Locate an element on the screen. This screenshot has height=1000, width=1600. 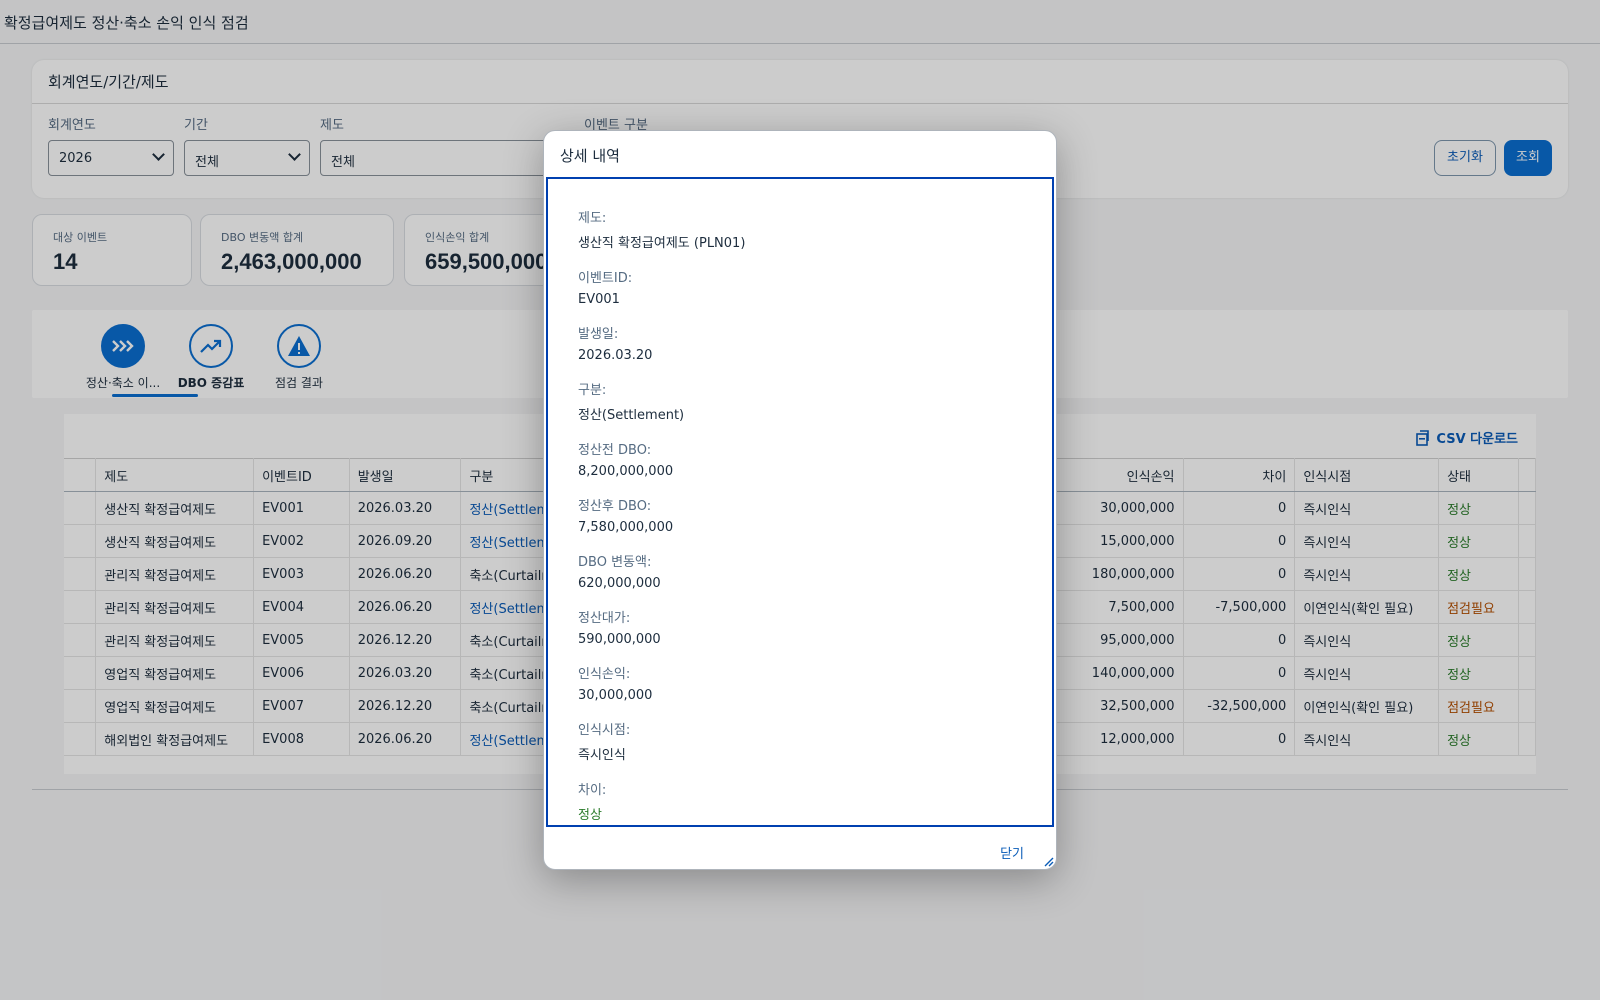
field-label: DBO 변동액: is located at coordinates (615, 562).